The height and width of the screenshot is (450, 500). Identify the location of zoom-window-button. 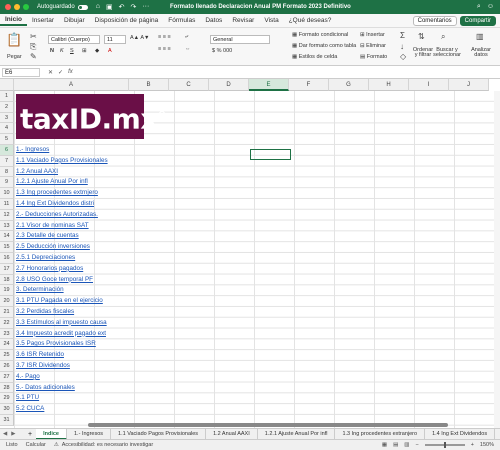
(26, 7).